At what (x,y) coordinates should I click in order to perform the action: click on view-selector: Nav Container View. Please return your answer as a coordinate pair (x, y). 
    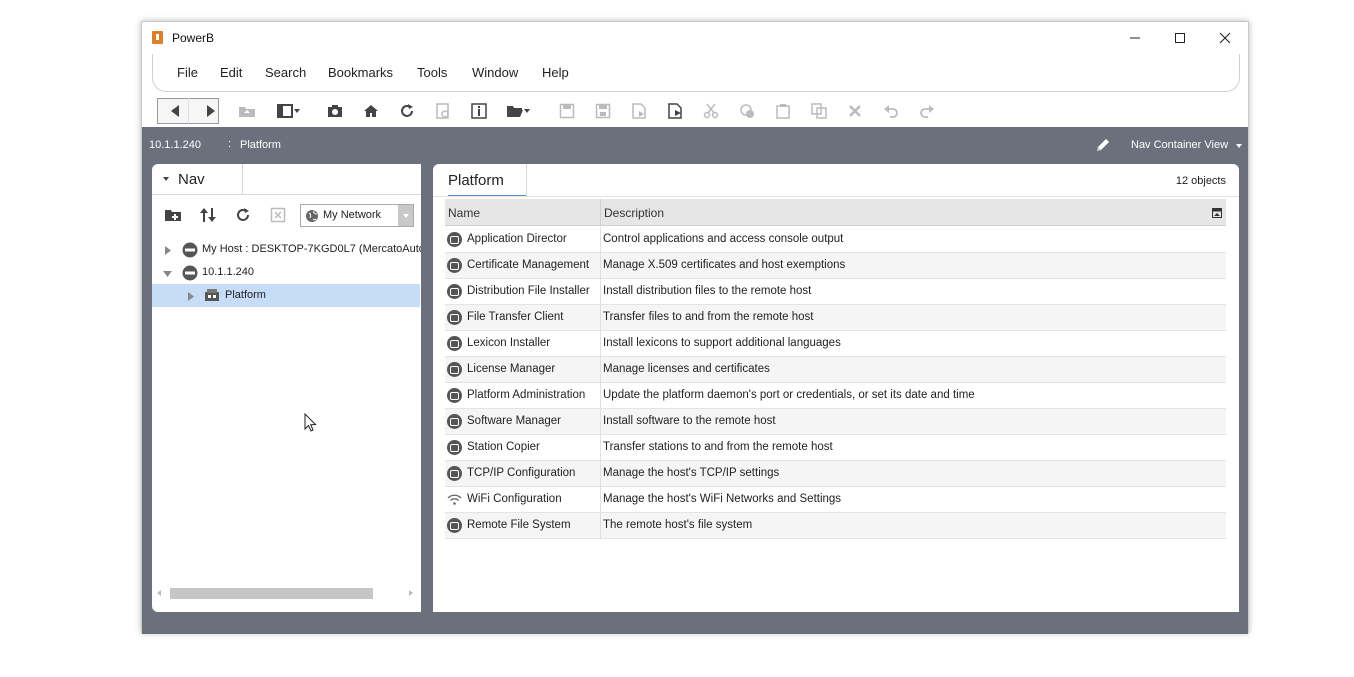
    Looking at the image, I should click on (1179, 145).